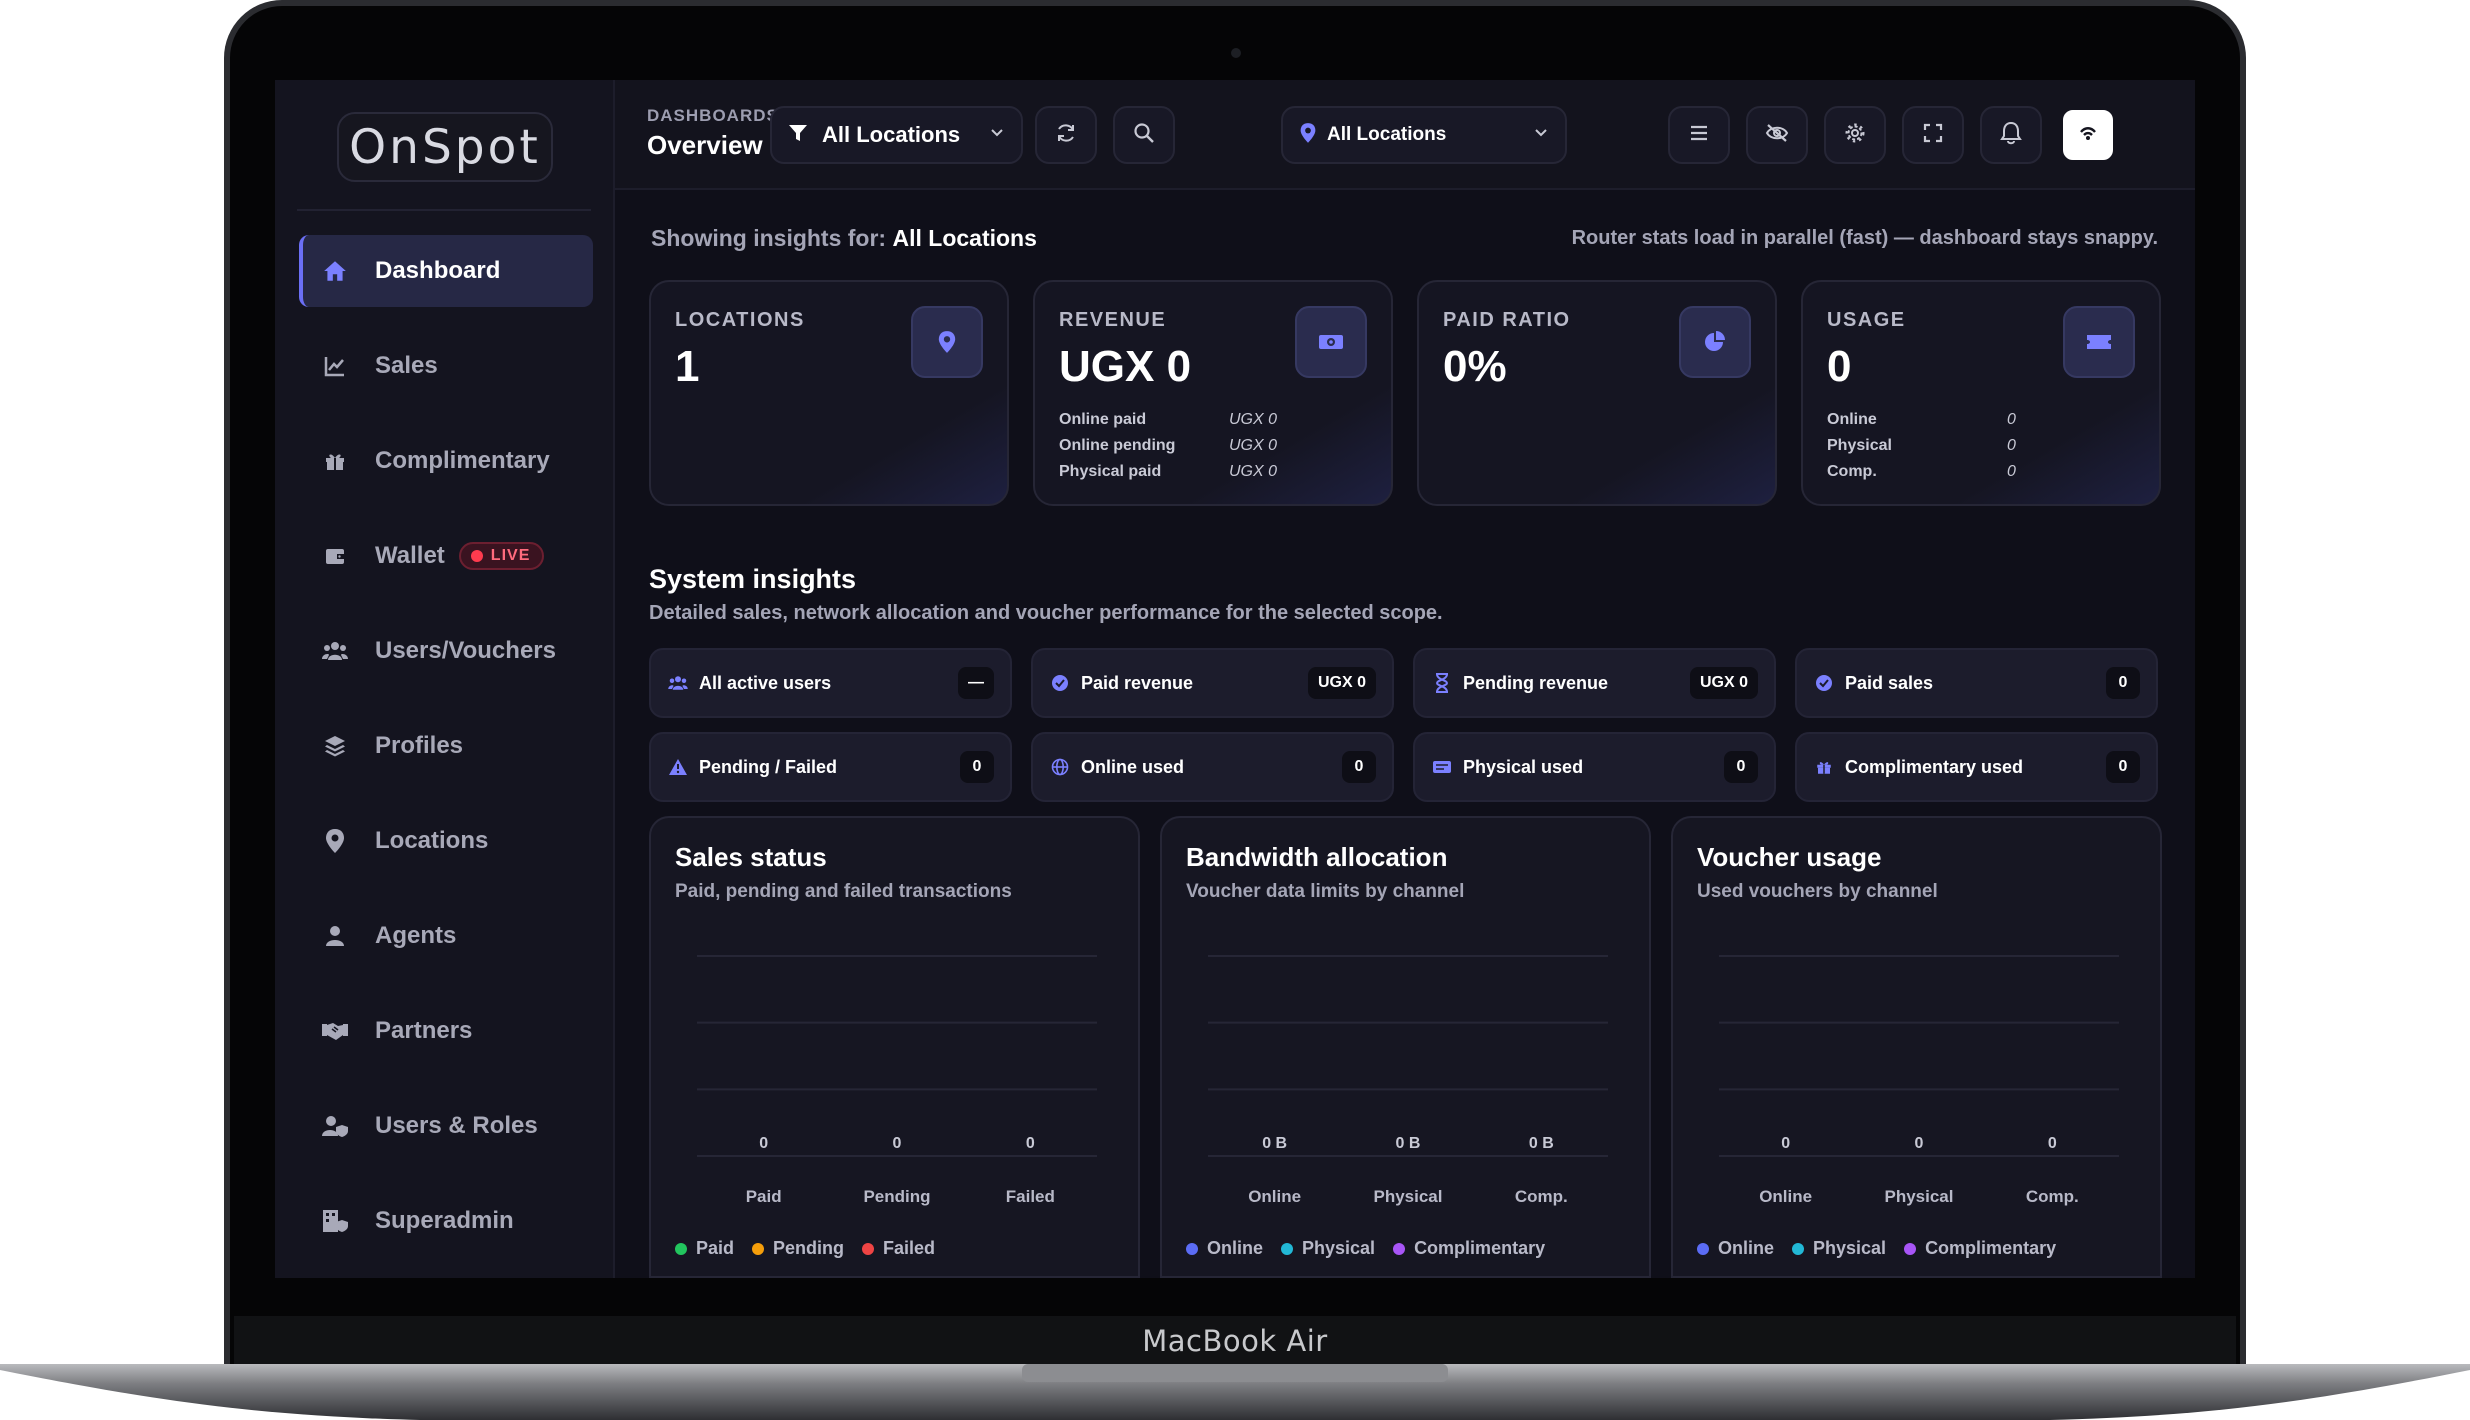 The width and height of the screenshot is (2470, 1420). What do you see at coordinates (898, 1248) in the screenshot?
I see `legend-item: Failed` at bounding box center [898, 1248].